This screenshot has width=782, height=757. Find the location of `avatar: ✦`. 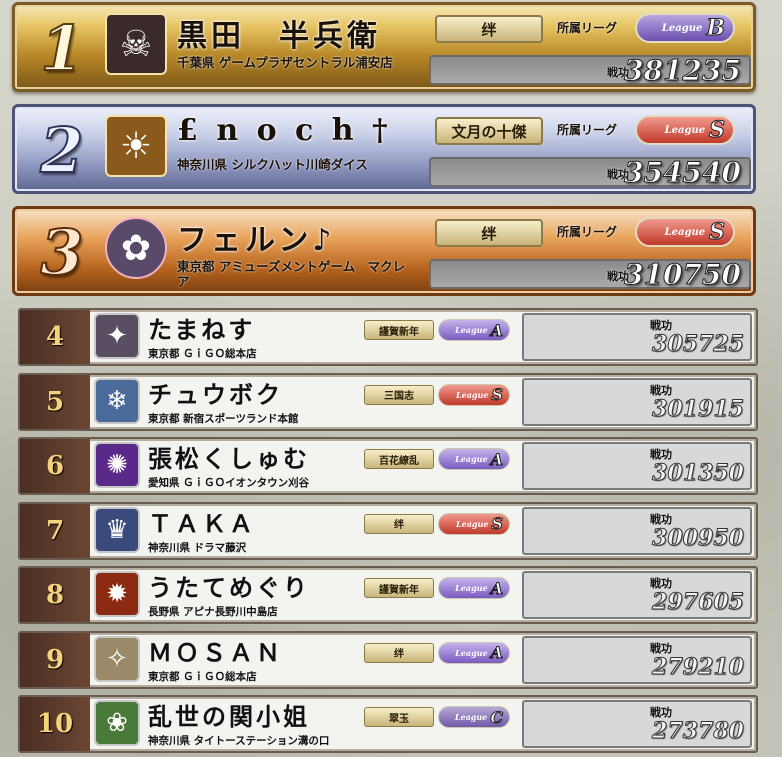

avatar: ✦ is located at coordinates (117, 336).